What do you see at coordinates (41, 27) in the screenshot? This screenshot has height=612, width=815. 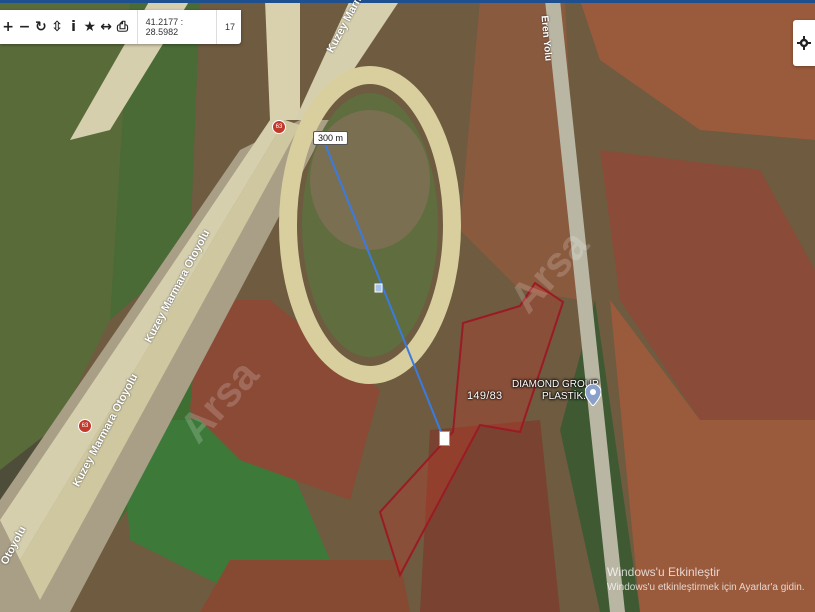 I see `rotate-icon: ↻` at bounding box center [41, 27].